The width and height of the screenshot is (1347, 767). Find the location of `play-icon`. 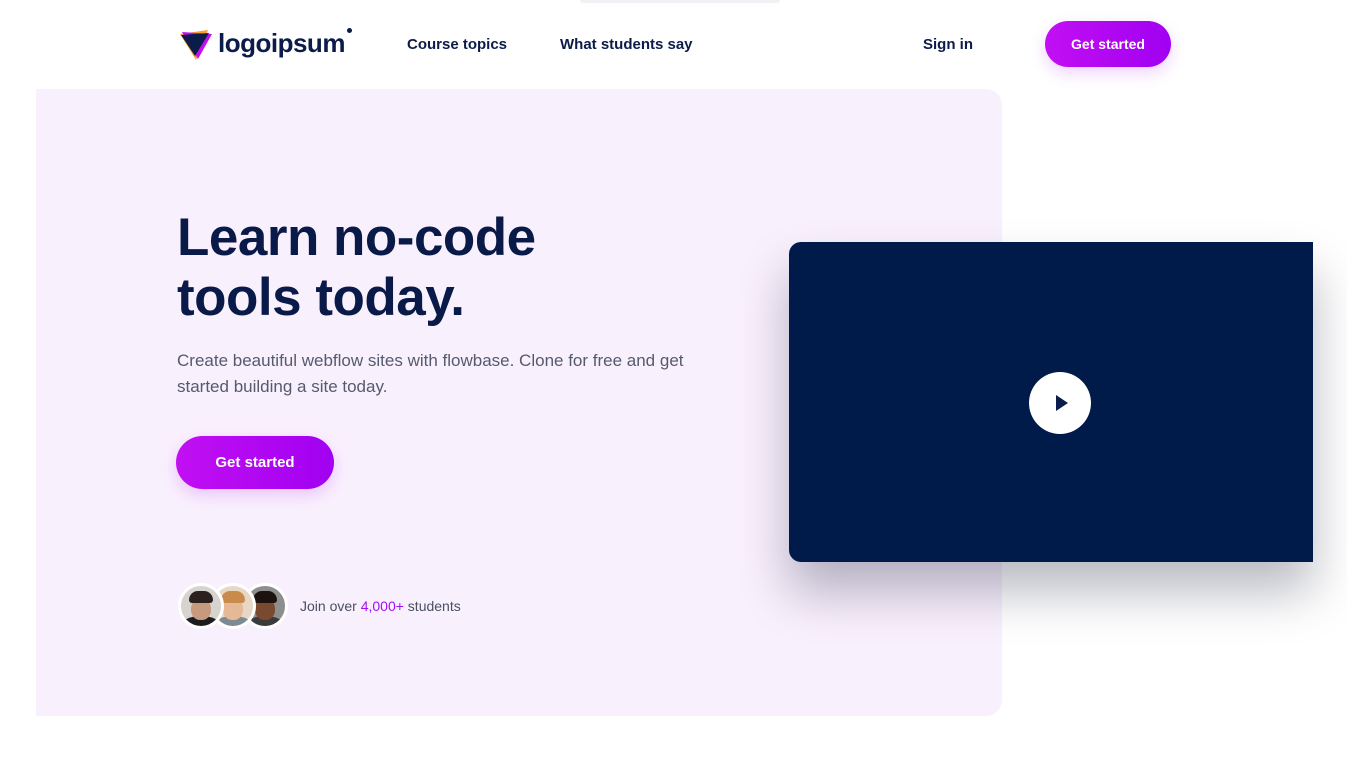

play-icon is located at coordinates (1062, 403).